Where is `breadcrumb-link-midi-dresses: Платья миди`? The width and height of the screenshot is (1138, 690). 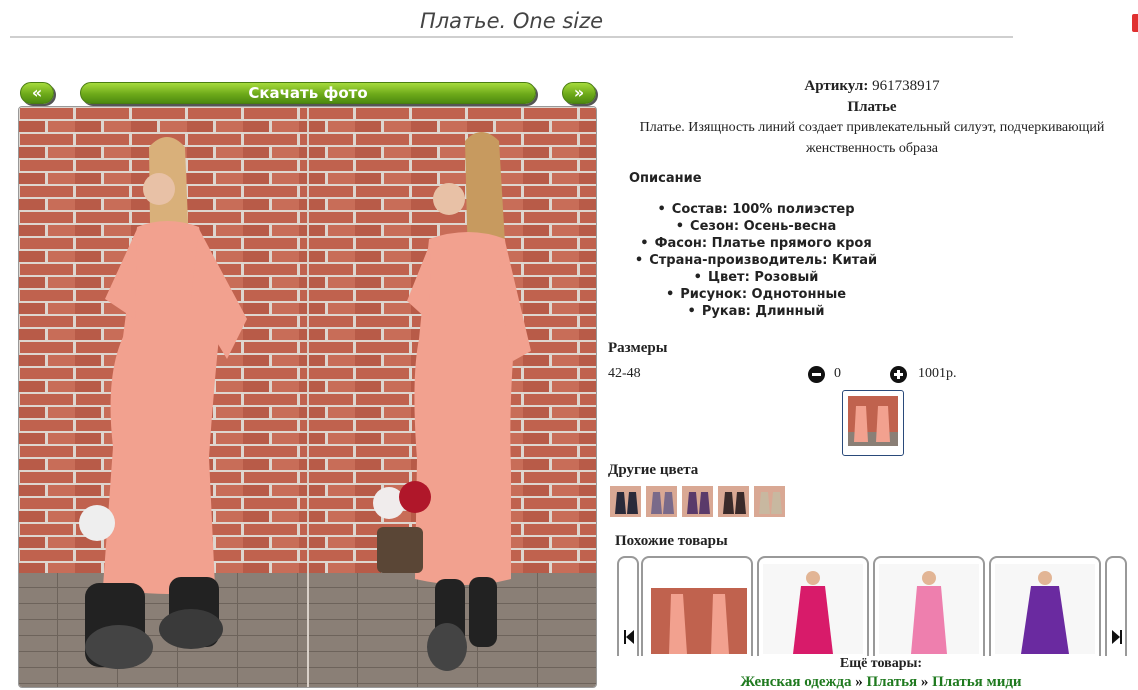
breadcrumb-link-midi-dresses: Платья миди is located at coordinates (976, 682).